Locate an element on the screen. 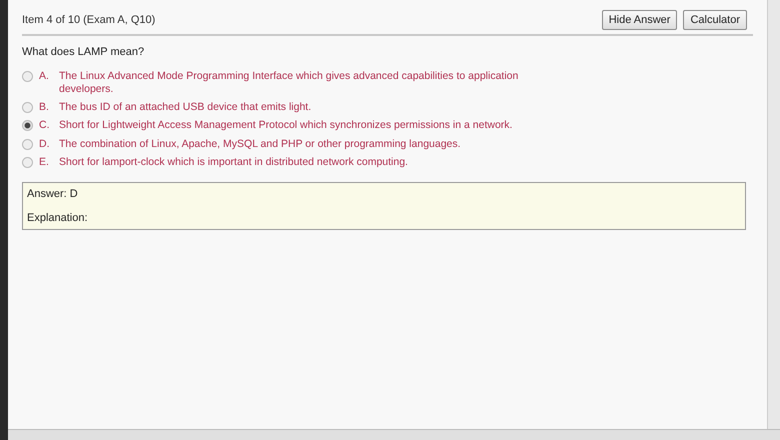 This screenshot has height=440, width=780. explanation-label: Explanation: is located at coordinates (58, 218).